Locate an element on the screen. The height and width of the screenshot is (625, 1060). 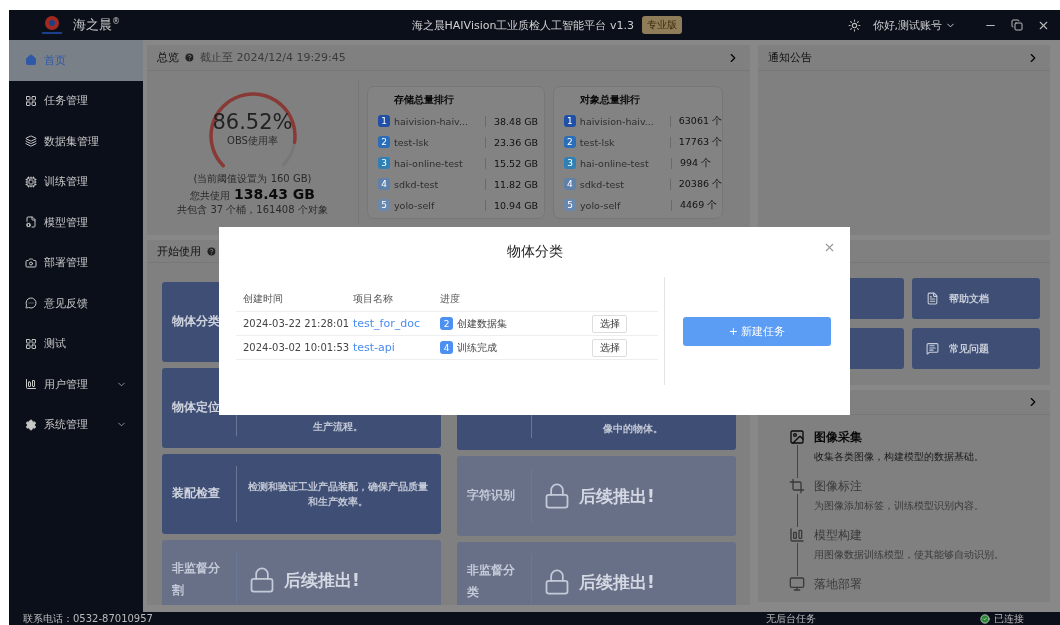
contact-phone: 联系电话：0532-87010957 is located at coordinates (88, 618).